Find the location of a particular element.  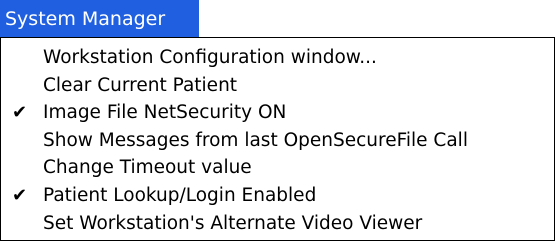

menu-system-manager: System Manager is located at coordinates (99, 19).